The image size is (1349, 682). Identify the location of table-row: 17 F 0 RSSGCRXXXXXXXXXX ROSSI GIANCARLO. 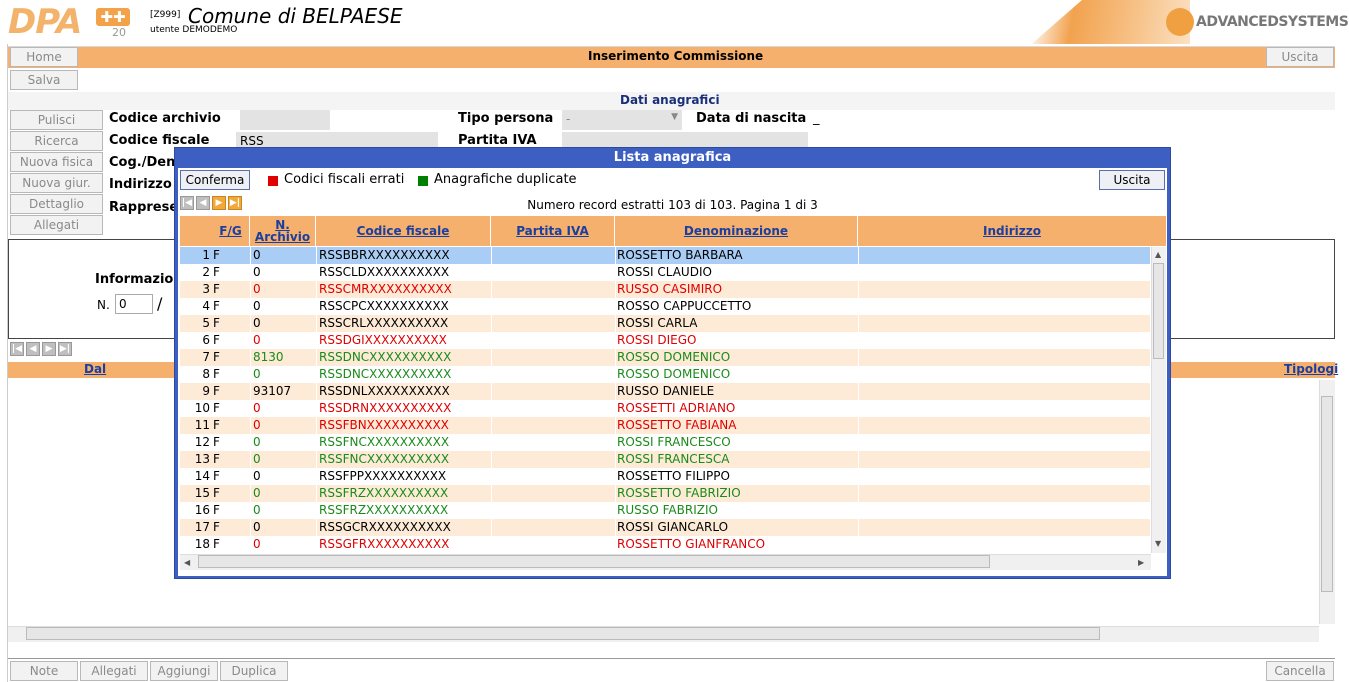
(665, 527).